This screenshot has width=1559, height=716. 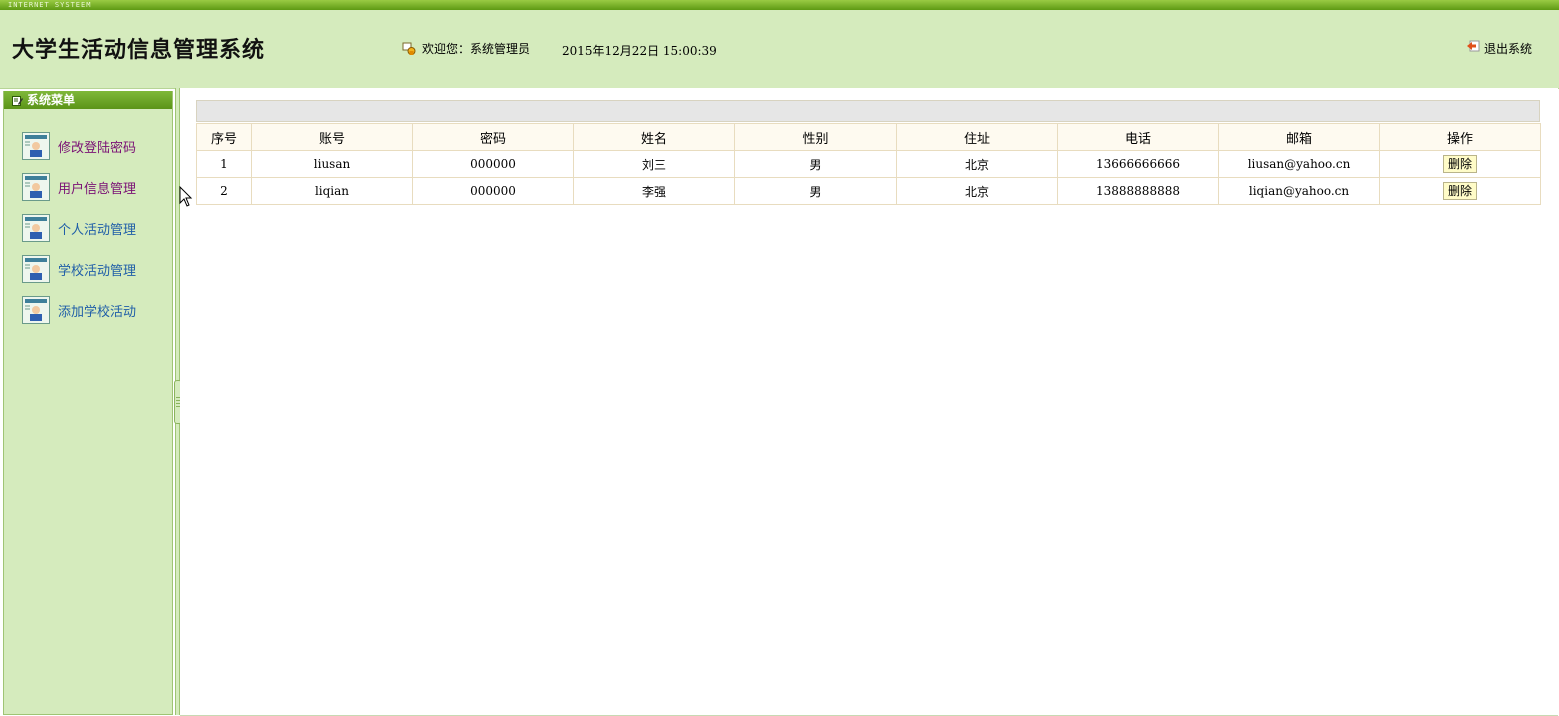 What do you see at coordinates (1138, 137) in the screenshot?
I see `column-header: 电话` at bounding box center [1138, 137].